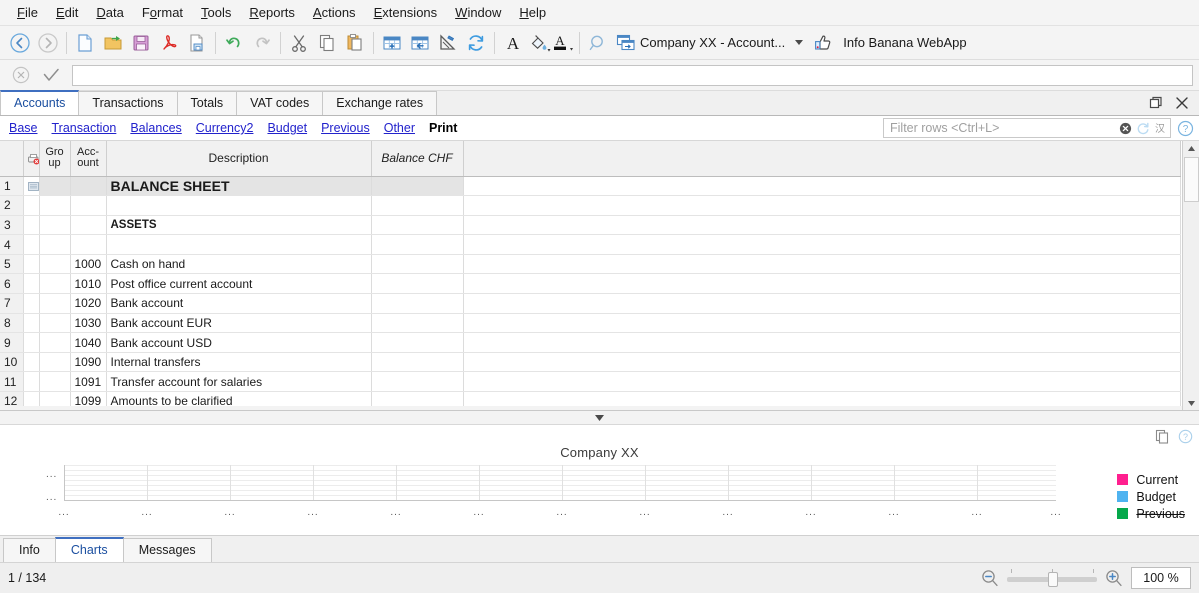  What do you see at coordinates (1182, 103) in the screenshot?
I see `close-window-icon` at bounding box center [1182, 103].